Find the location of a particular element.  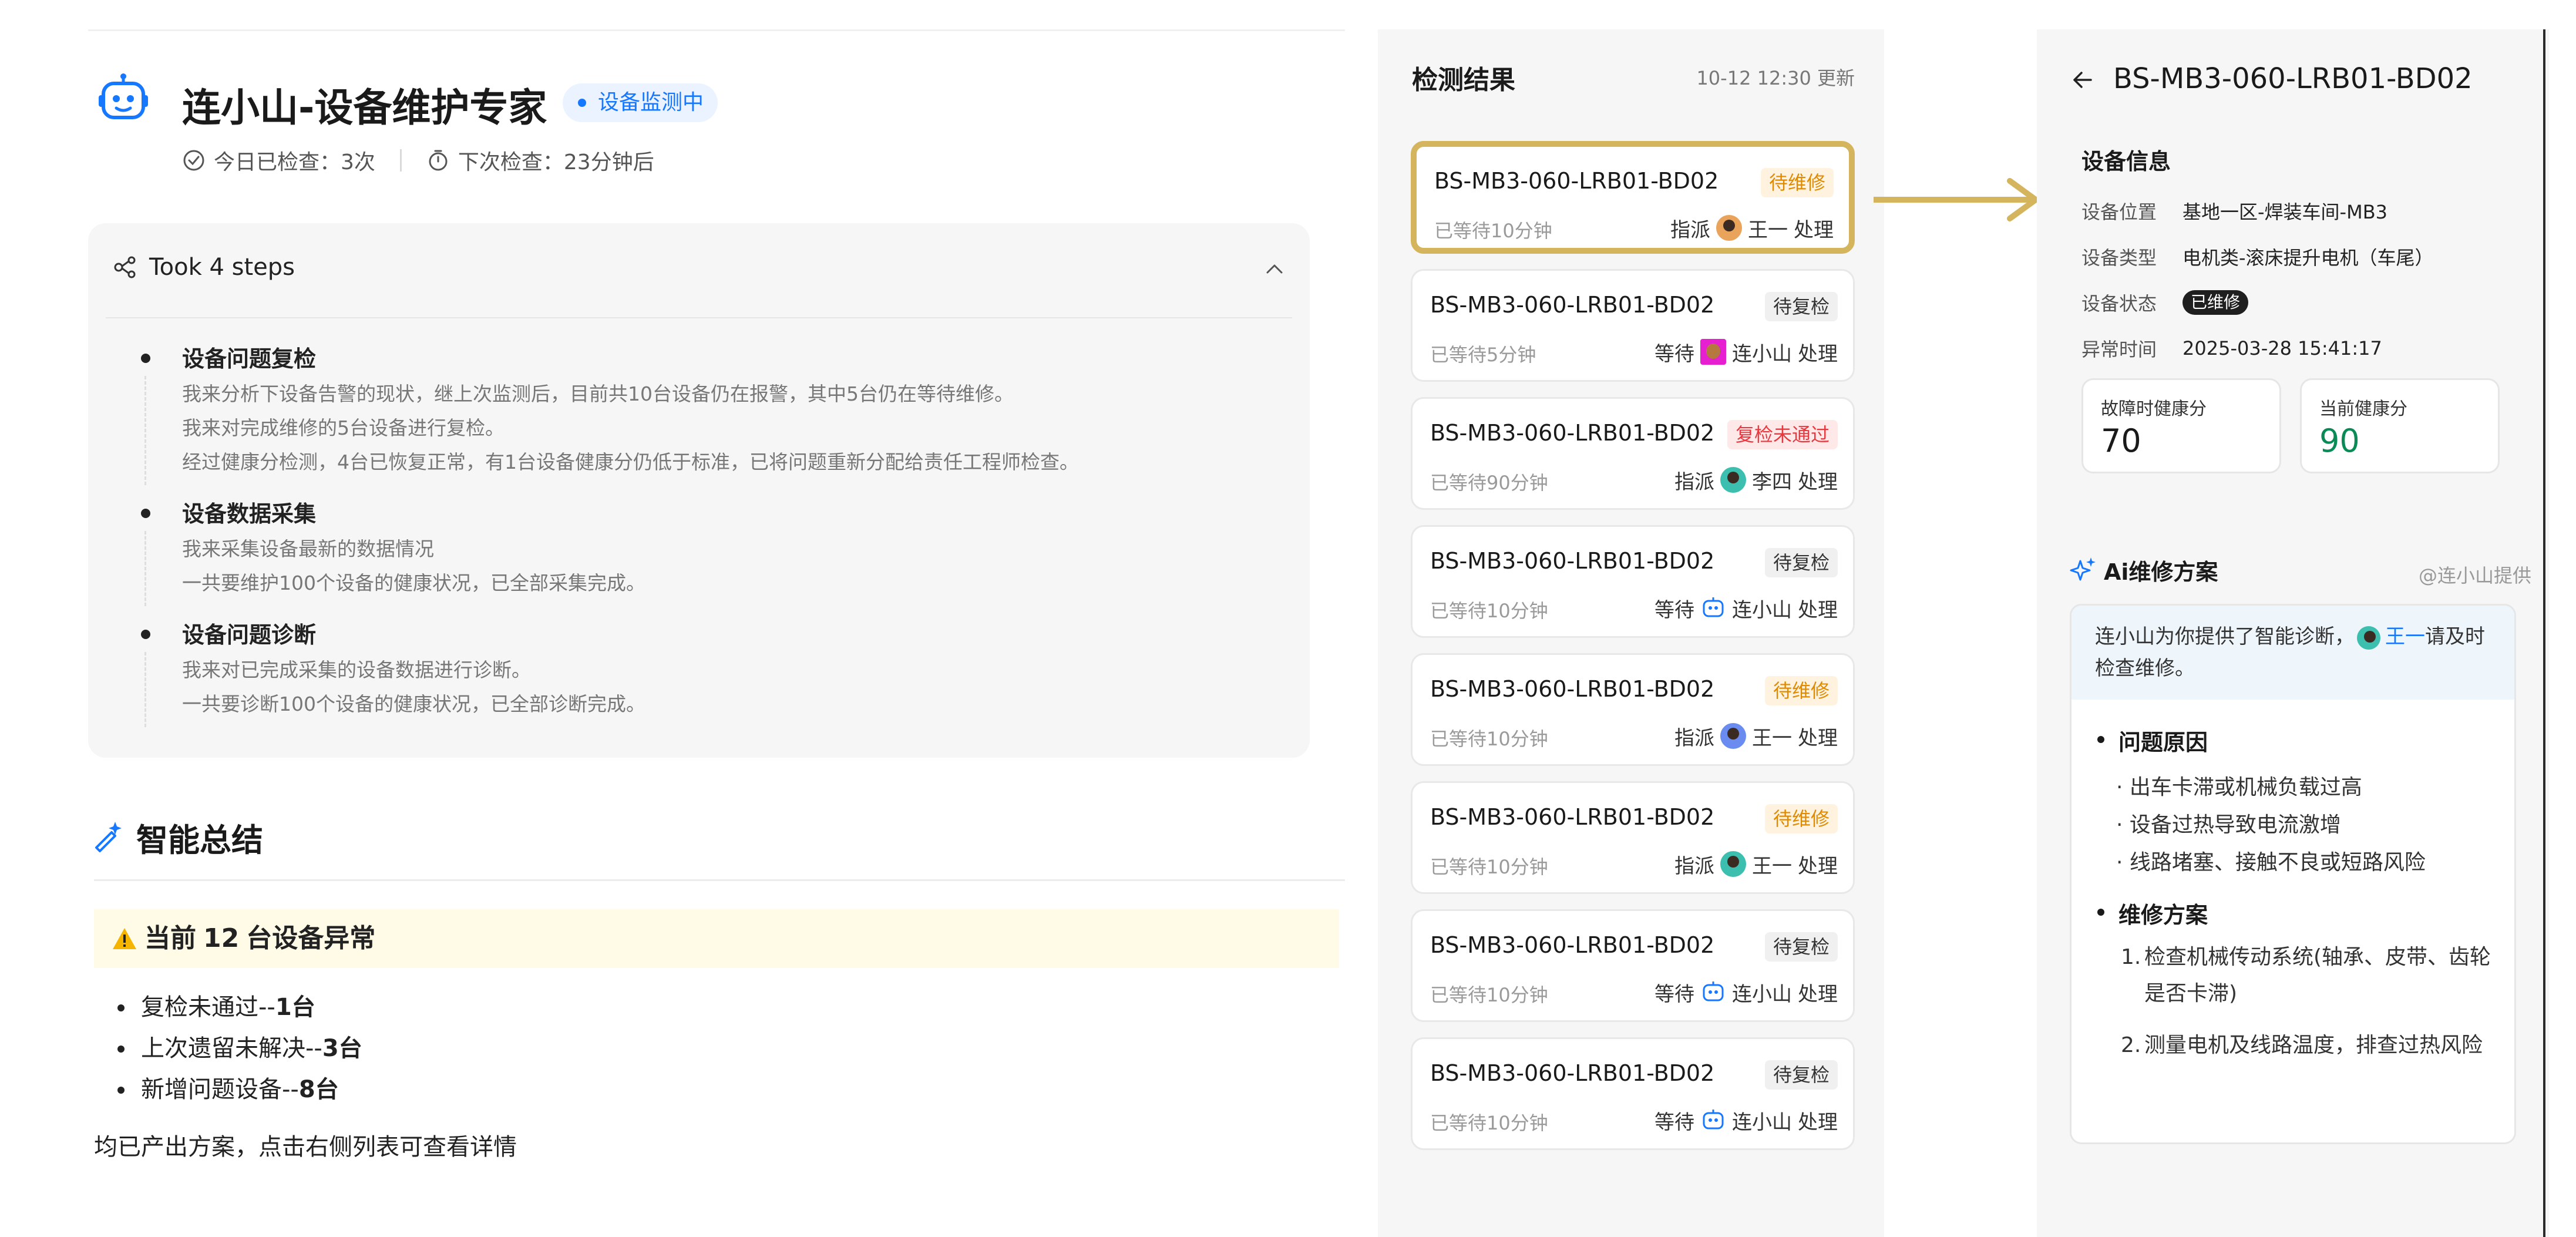

scrollbar is located at coordinates (2544, 633).